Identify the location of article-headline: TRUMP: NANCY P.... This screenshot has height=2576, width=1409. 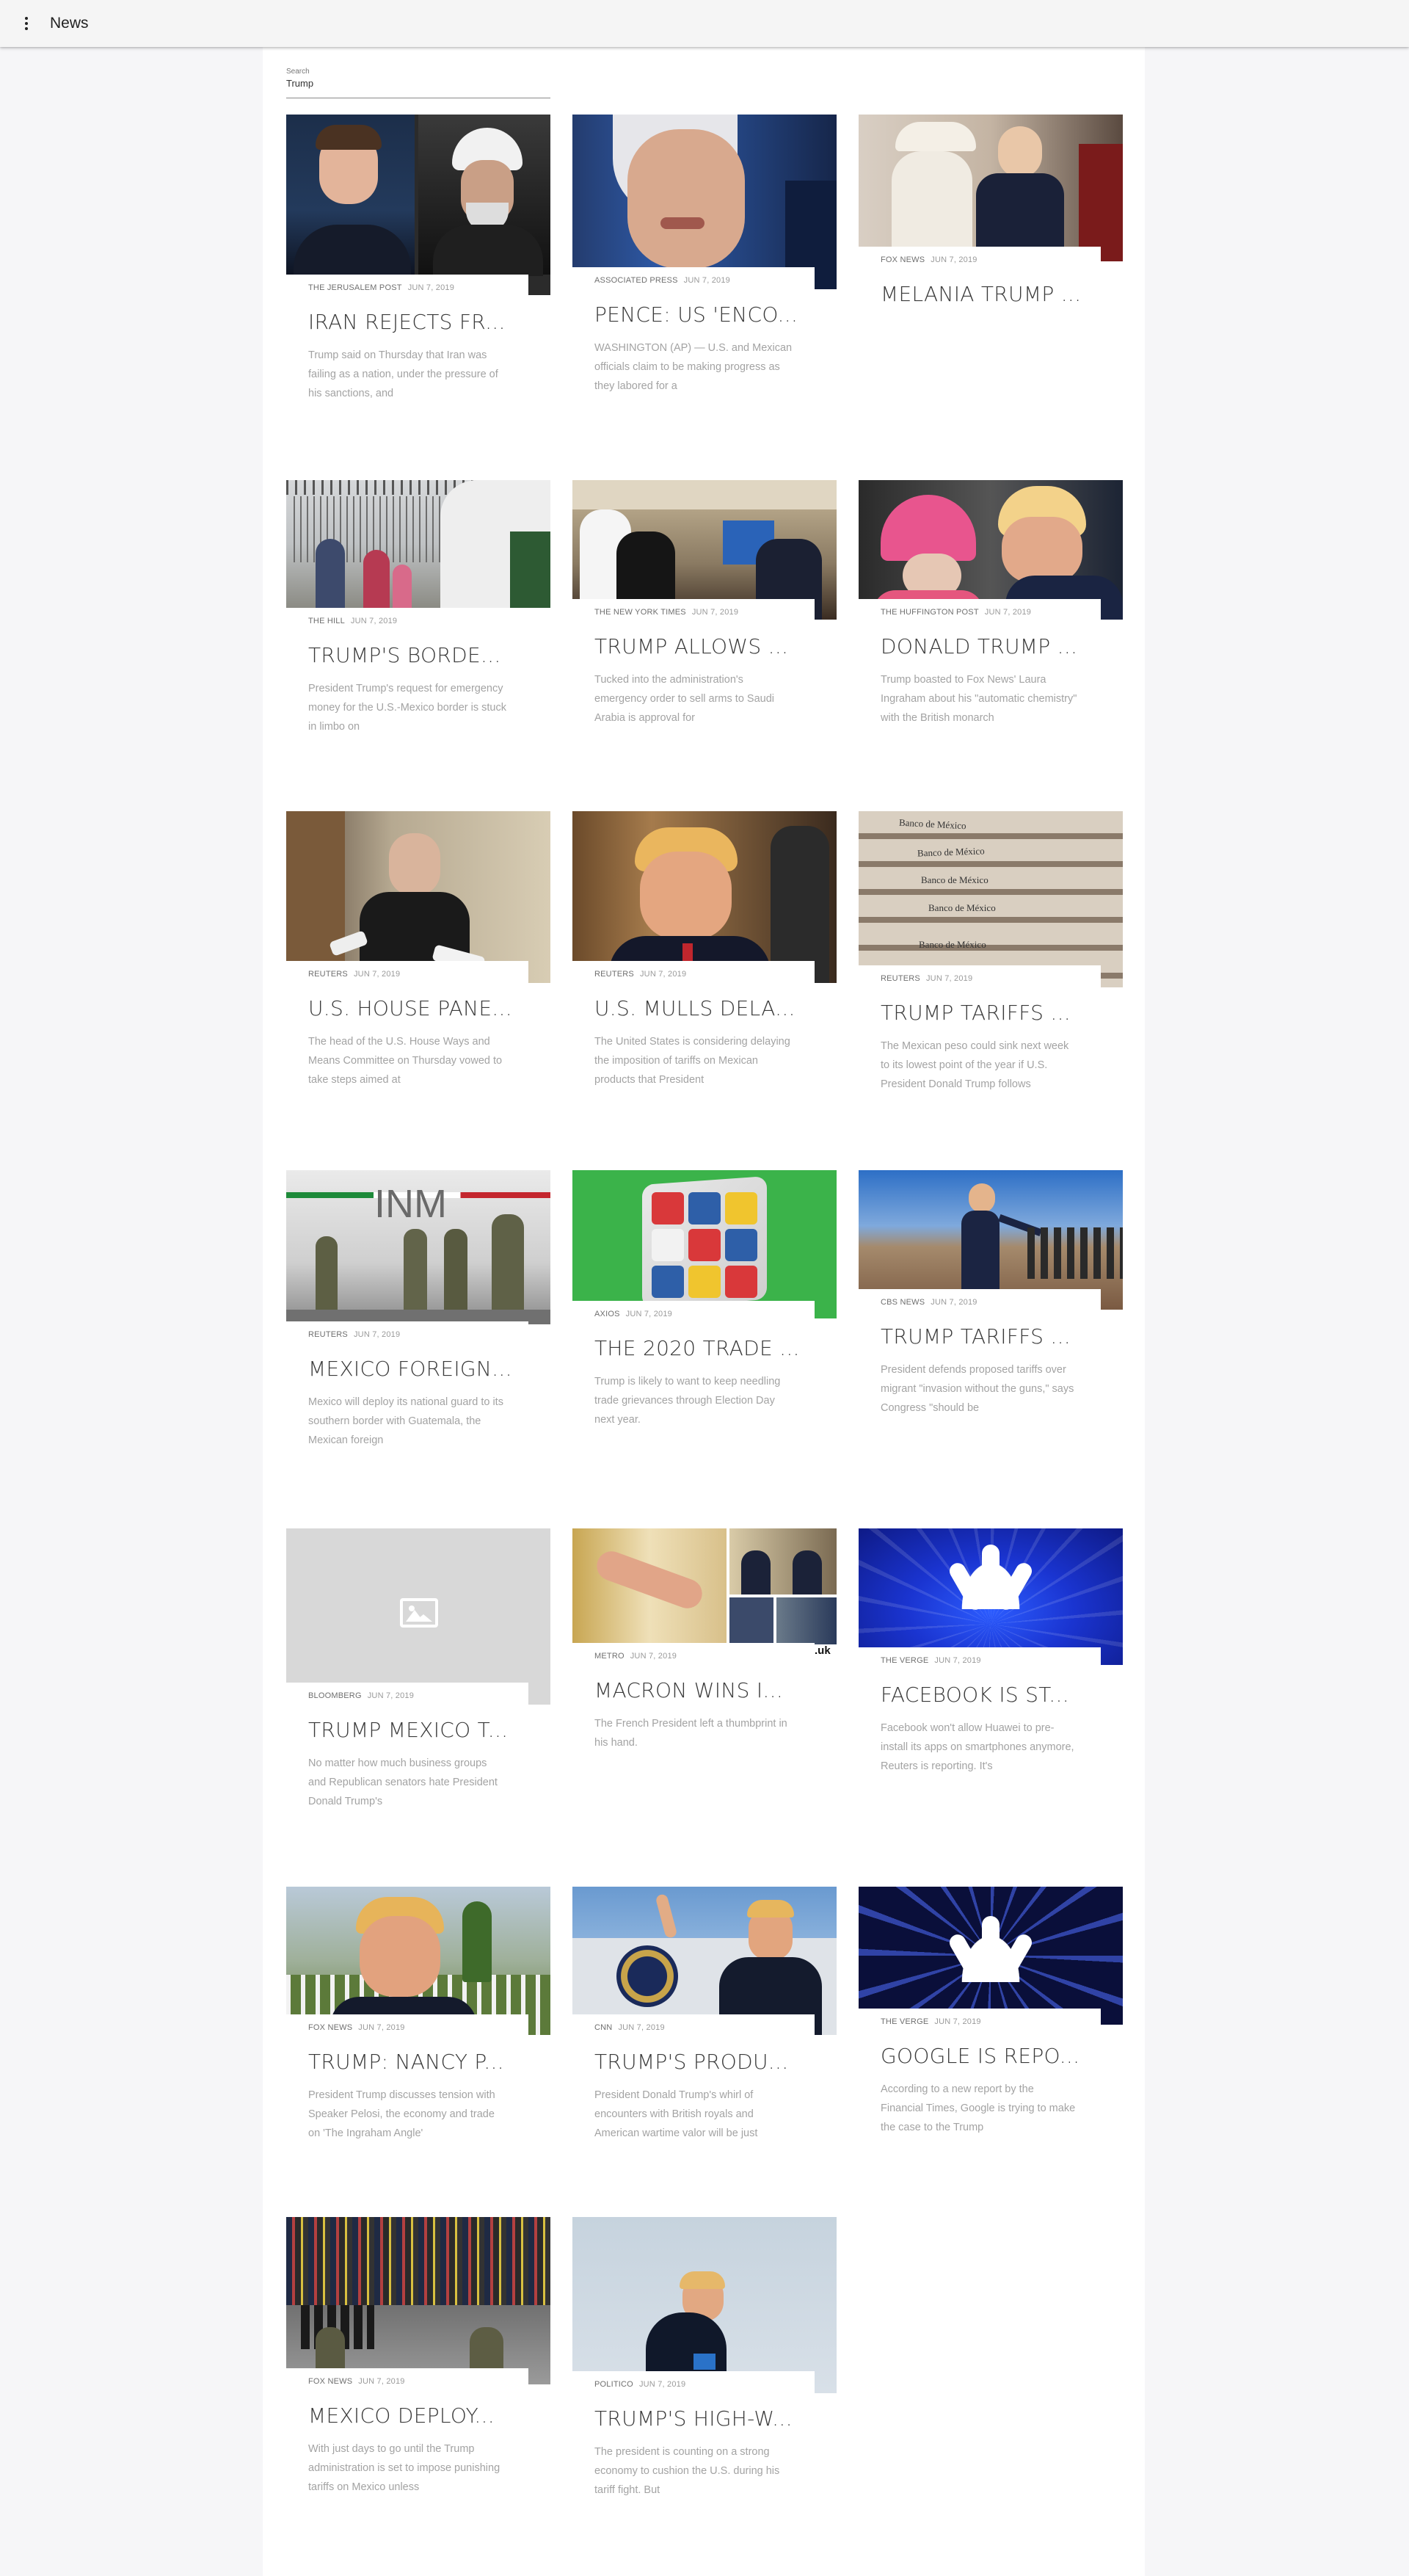
(407, 2062).